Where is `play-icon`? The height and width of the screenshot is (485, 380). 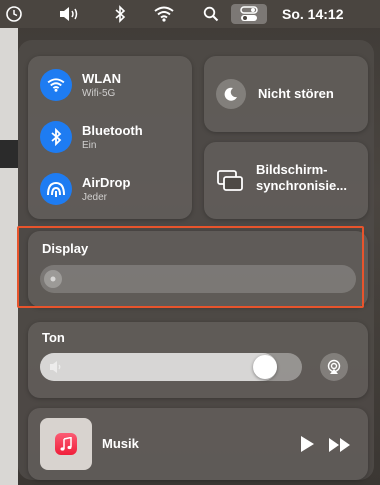
play-icon is located at coordinates (307, 444).